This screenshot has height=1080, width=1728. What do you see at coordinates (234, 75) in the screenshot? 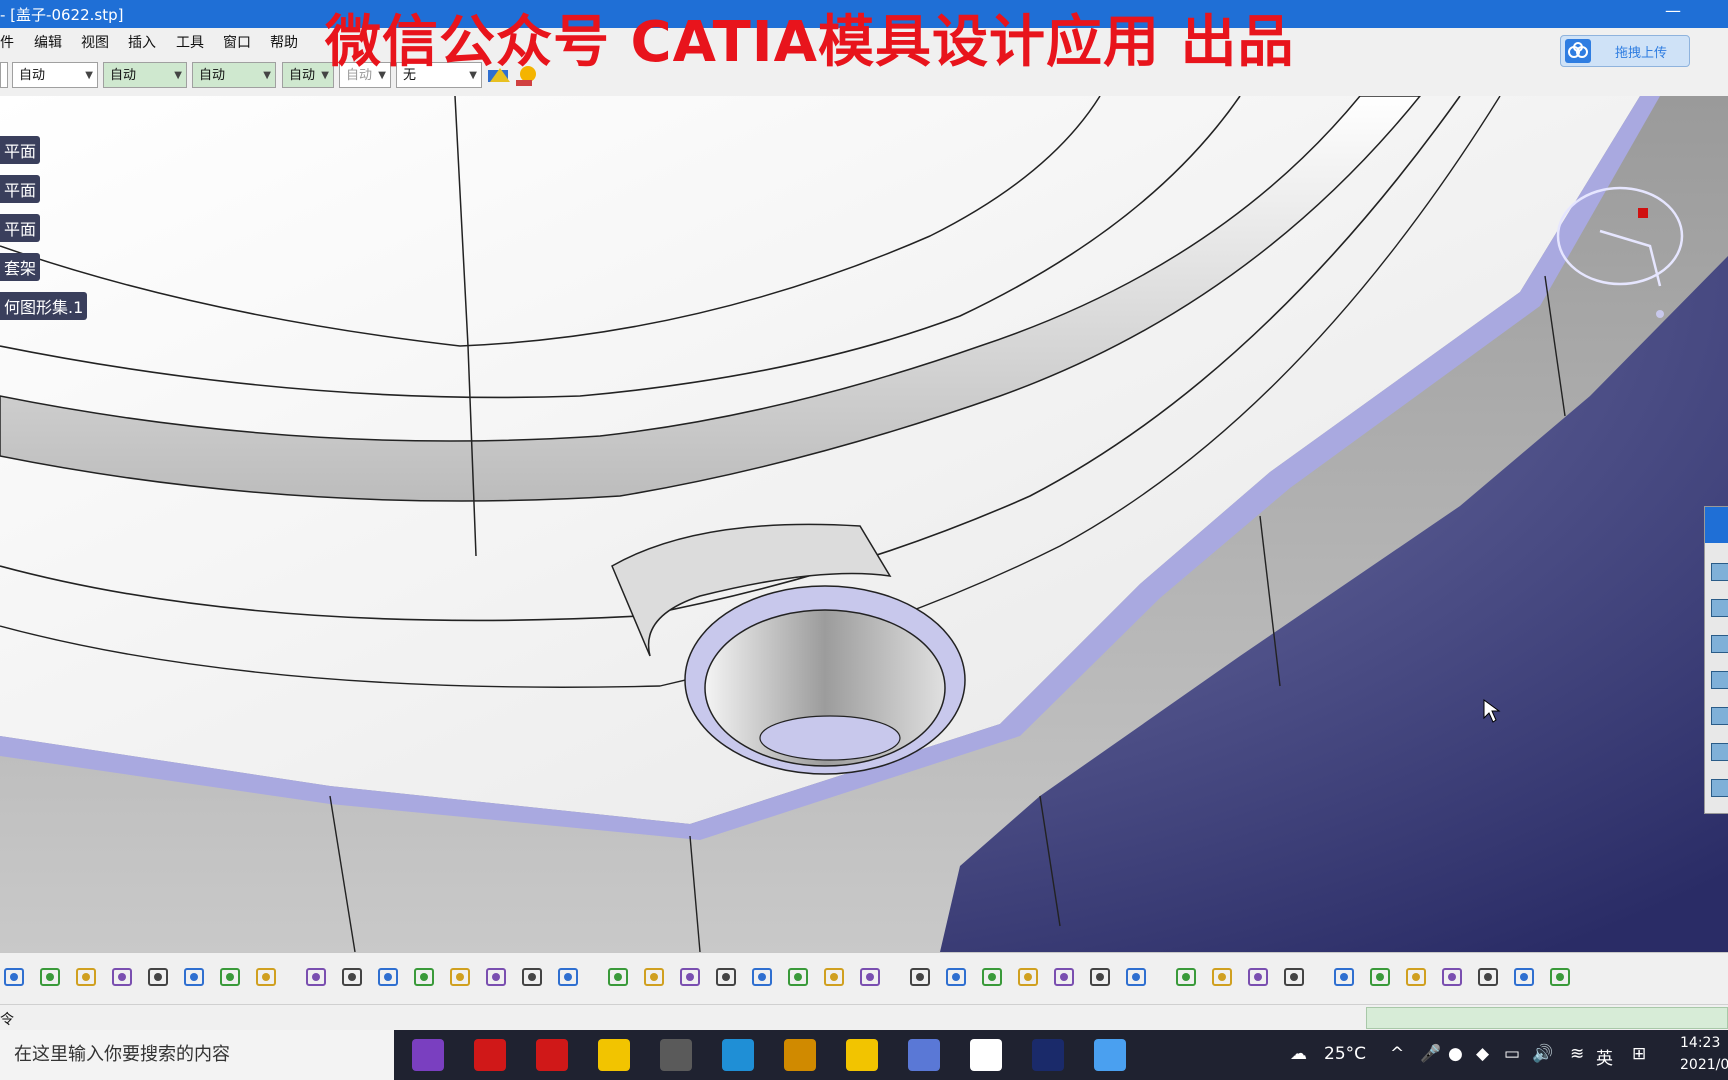
I see `combo-line-weight: 自动 ▼` at bounding box center [234, 75].